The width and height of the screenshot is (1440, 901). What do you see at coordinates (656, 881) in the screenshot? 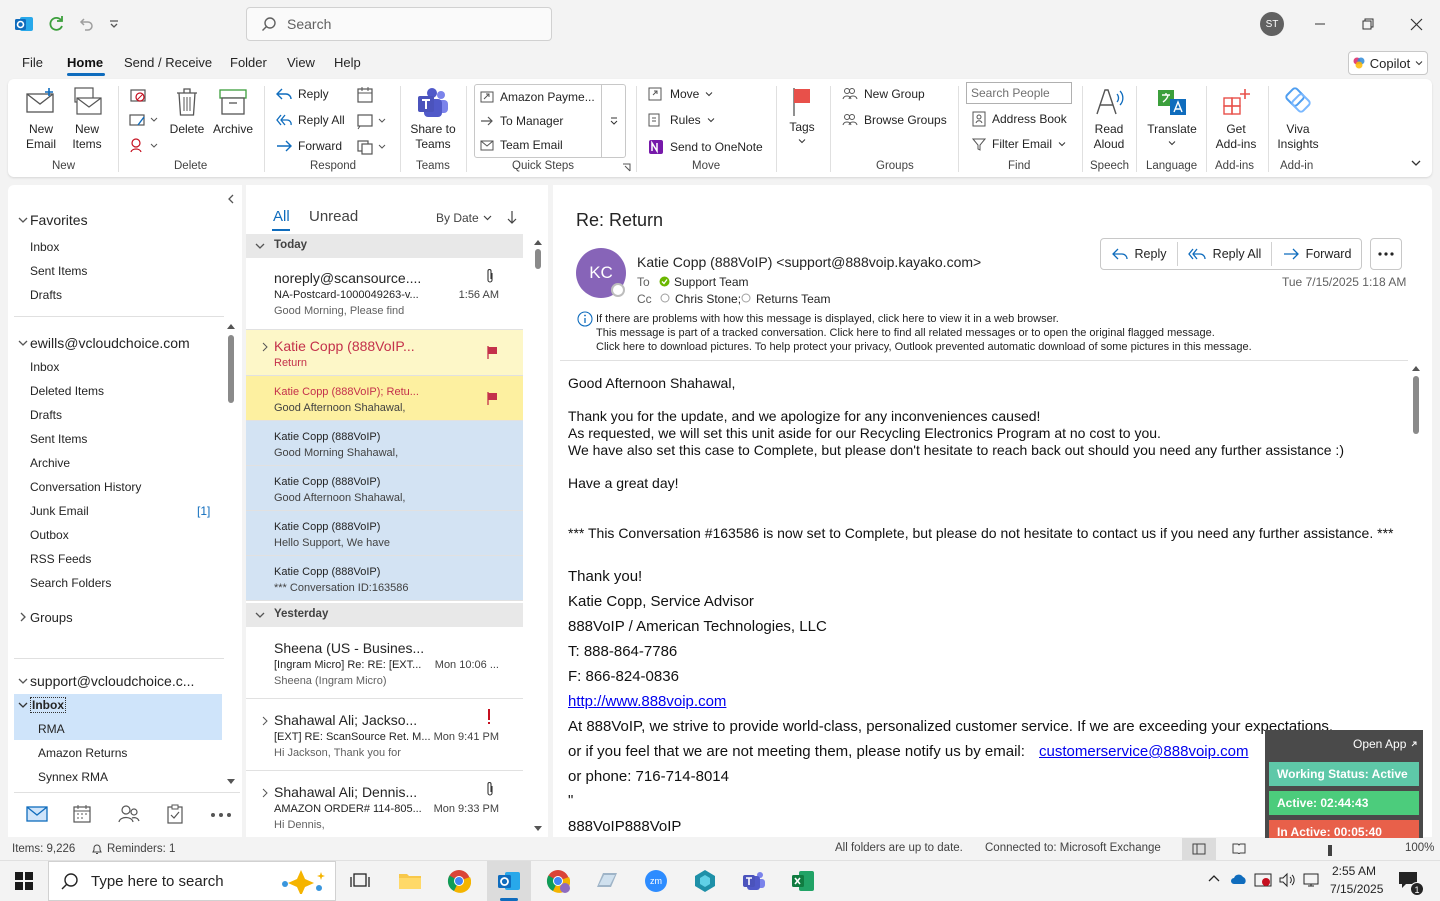
I see `zoom-icon: zm` at bounding box center [656, 881].